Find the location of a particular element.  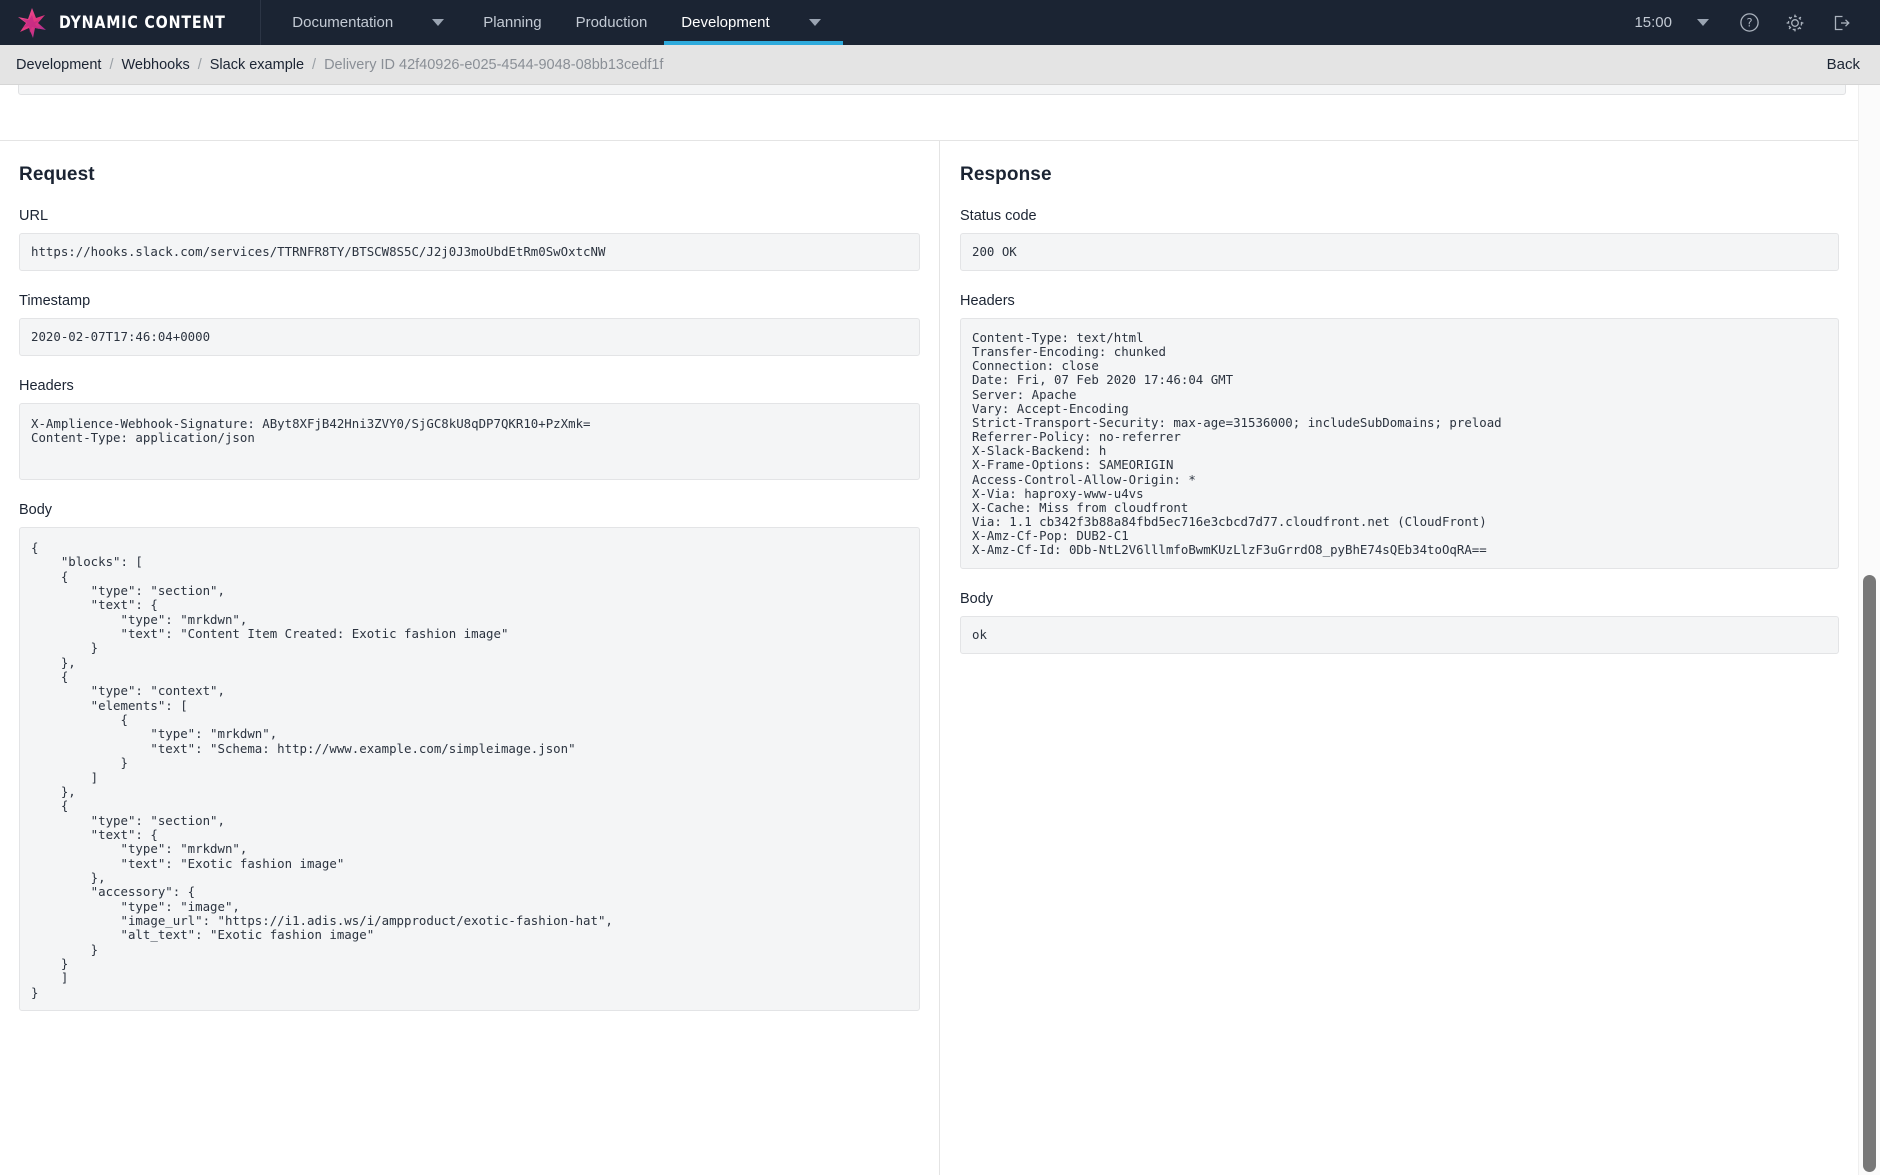

sign-out-icon is located at coordinates (1842, 22).